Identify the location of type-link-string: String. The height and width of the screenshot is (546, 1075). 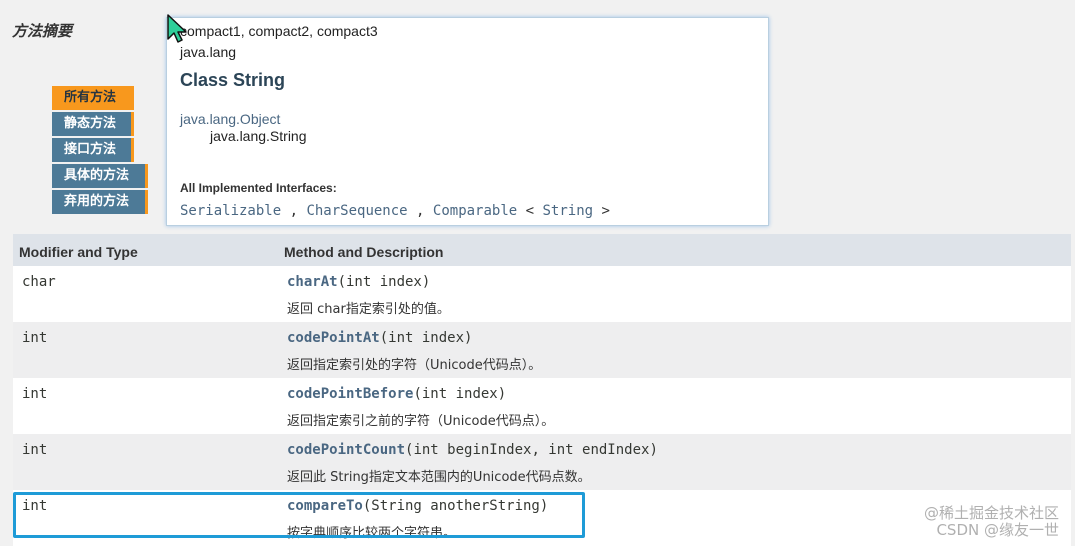
(568, 211).